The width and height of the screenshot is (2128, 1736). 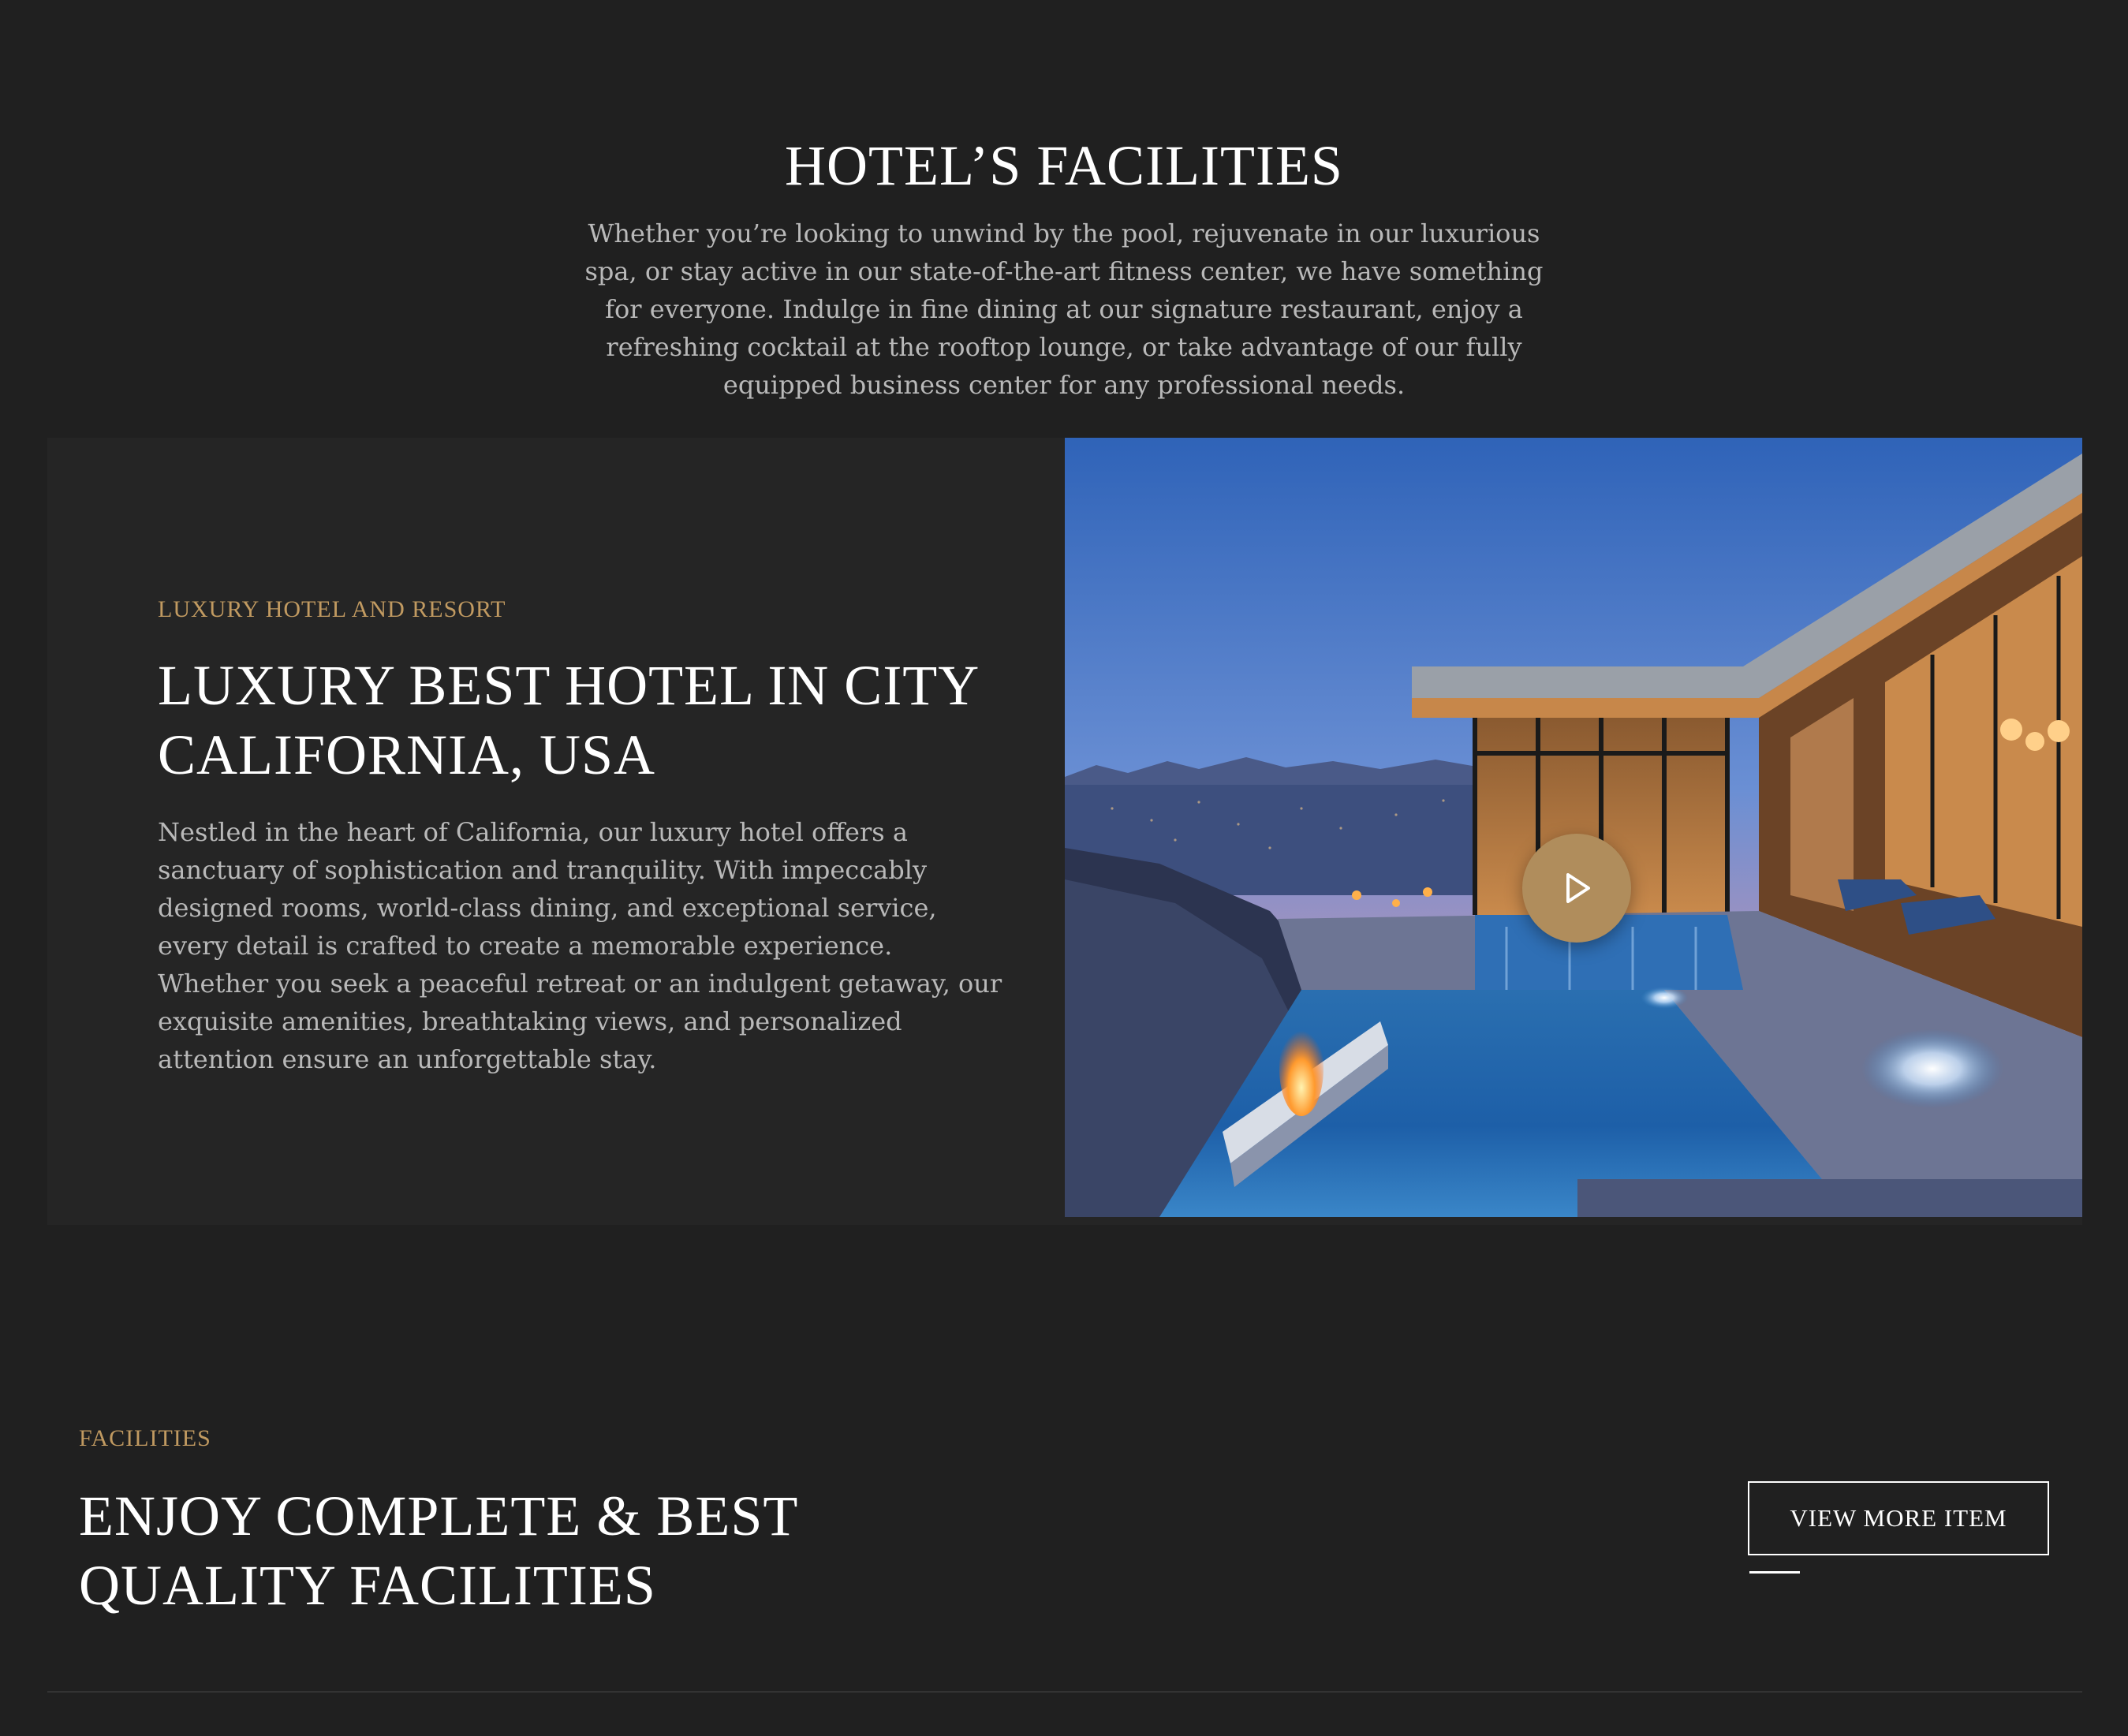 I want to click on play-icon, so click(x=1578, y=888).